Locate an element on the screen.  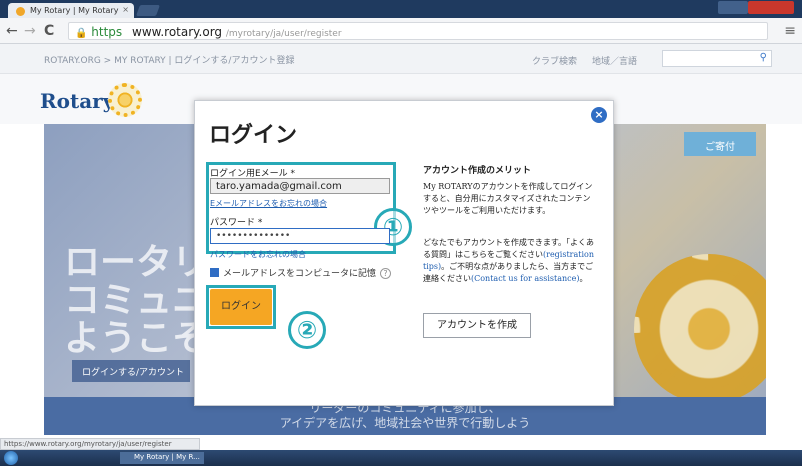
donate-button: ご寄付 is located at coordinates (720, 144).